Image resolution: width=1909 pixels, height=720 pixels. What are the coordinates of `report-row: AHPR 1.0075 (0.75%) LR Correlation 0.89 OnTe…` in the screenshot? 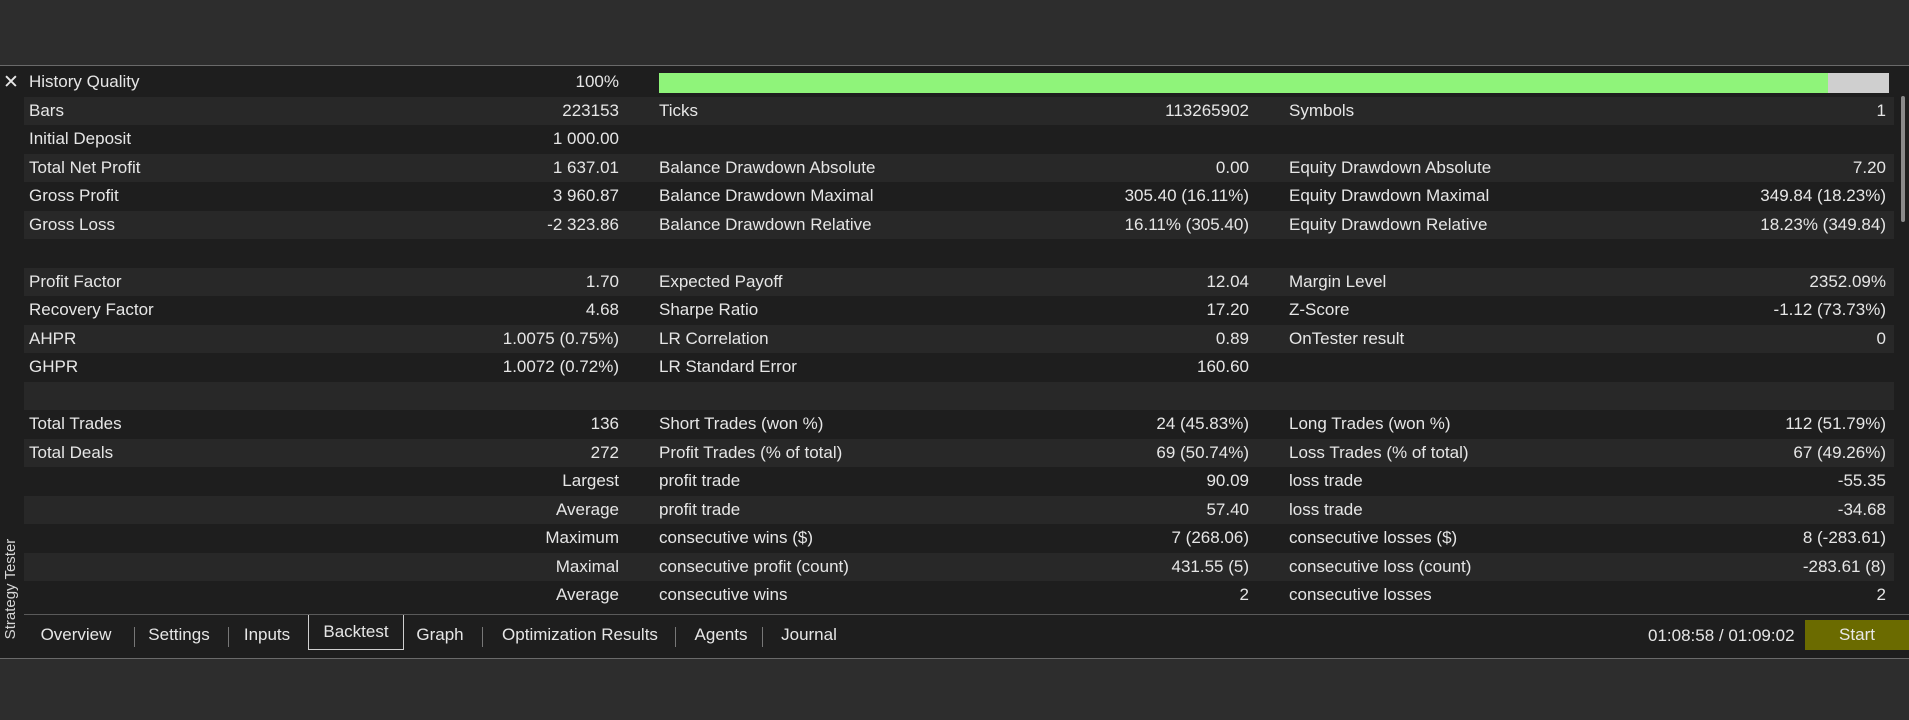 It's located at (959, 338).